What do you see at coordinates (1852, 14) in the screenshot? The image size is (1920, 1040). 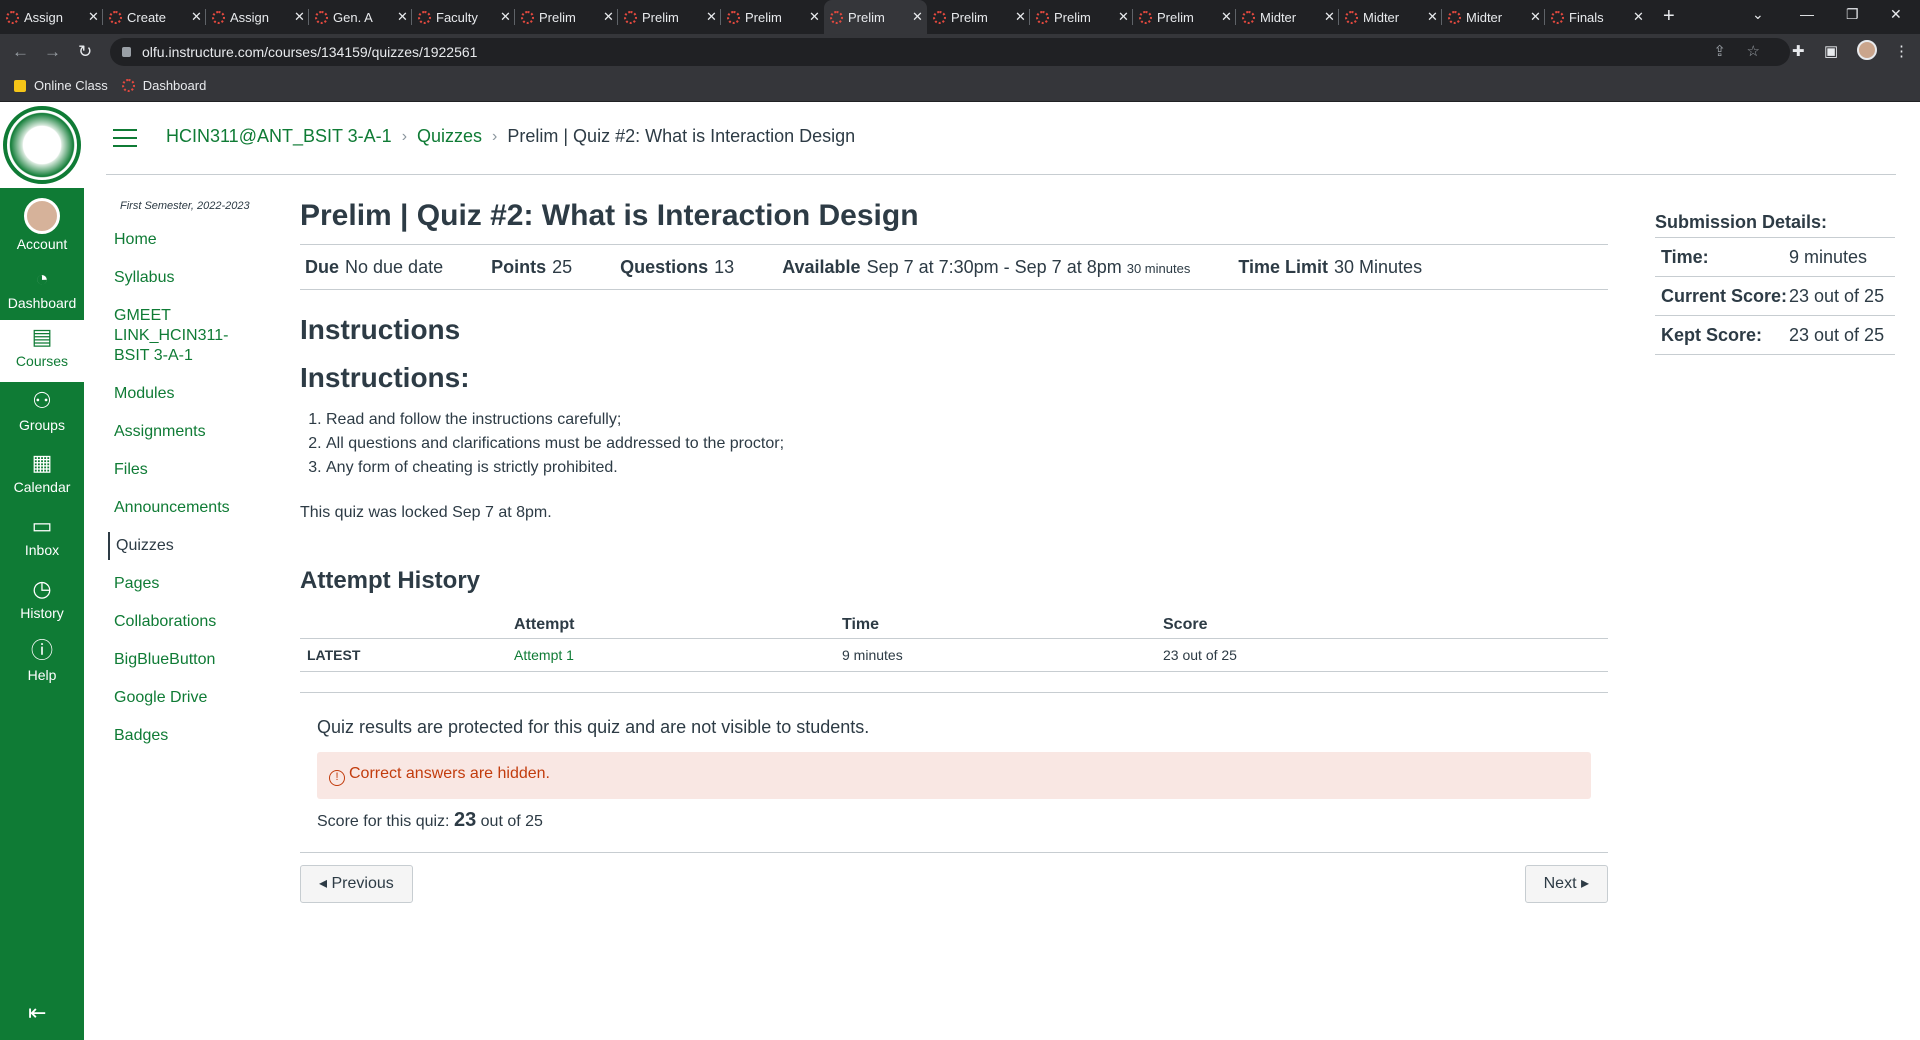 I see `restore-icon: ❐` at bounding box center [1852, 14].